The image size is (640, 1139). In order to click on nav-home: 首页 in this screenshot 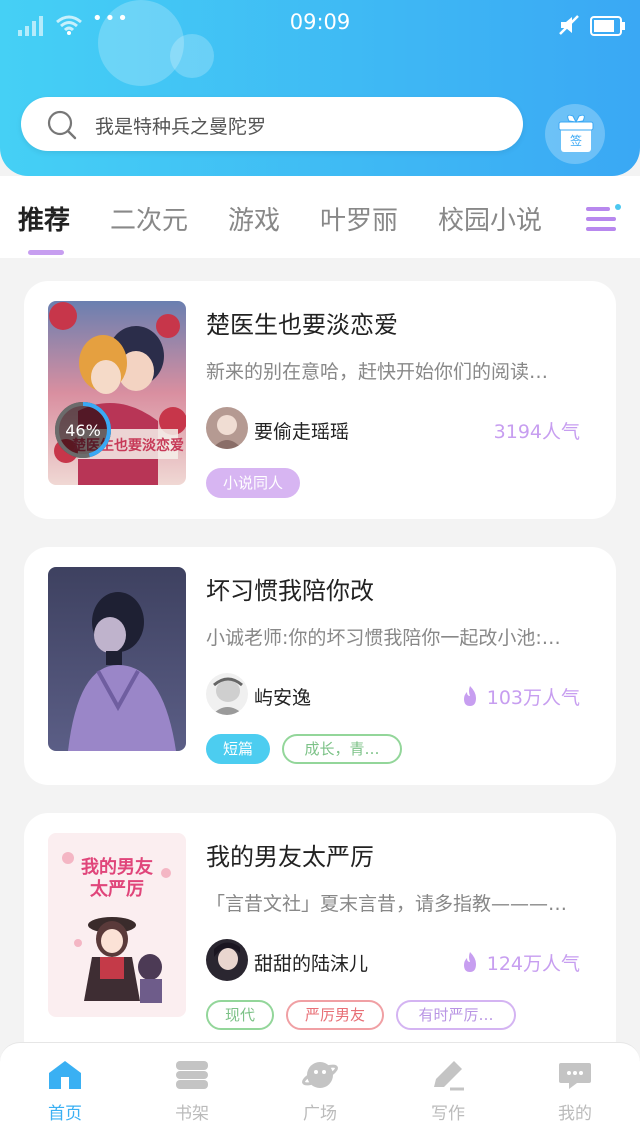, I will do `click(65, 1091)`.